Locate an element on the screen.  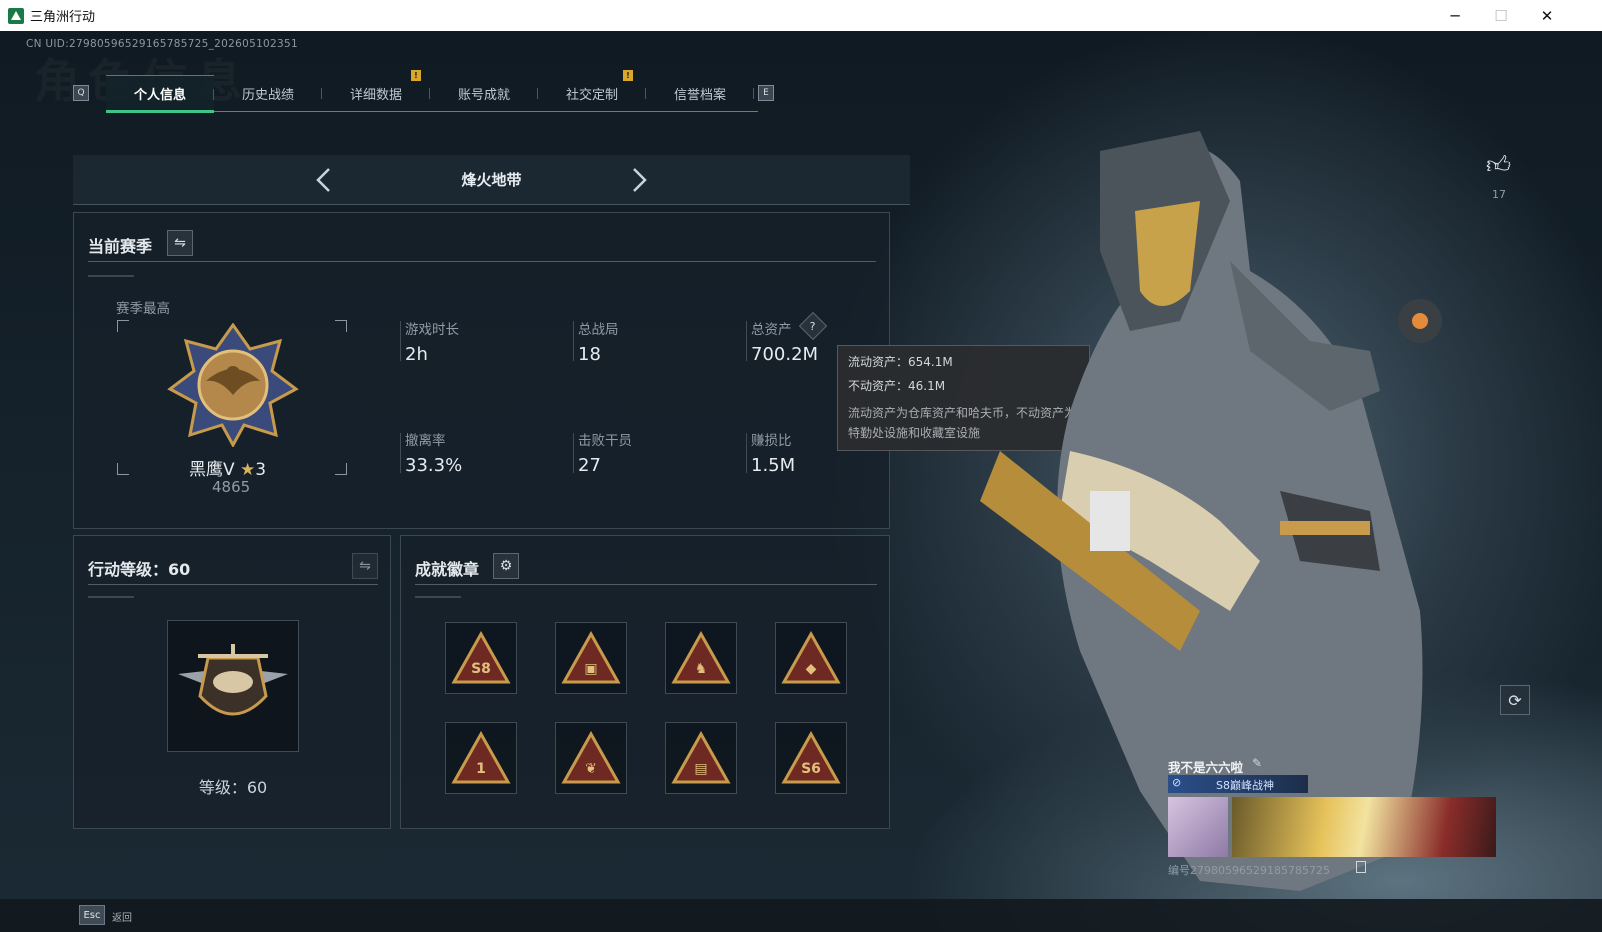
tab-history: 历史战绩 is located at coordinates (268, 93).